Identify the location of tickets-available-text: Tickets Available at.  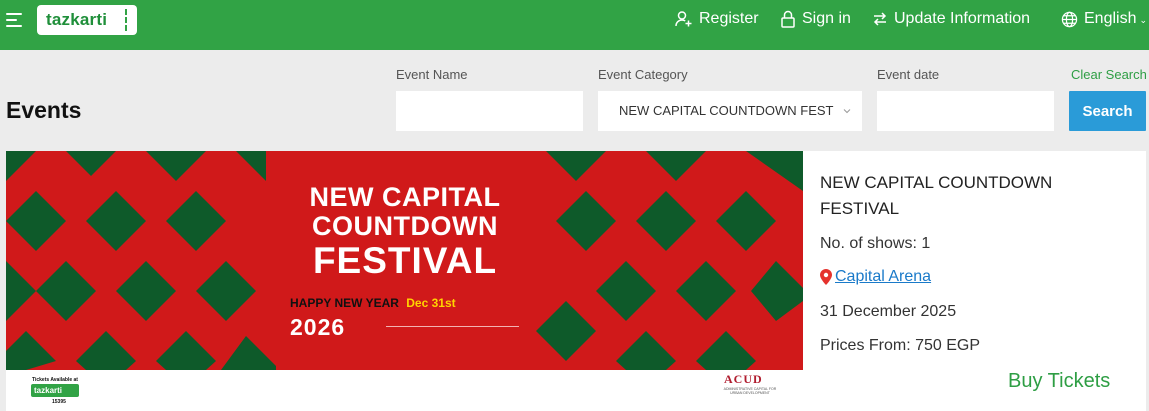
(55, 380).